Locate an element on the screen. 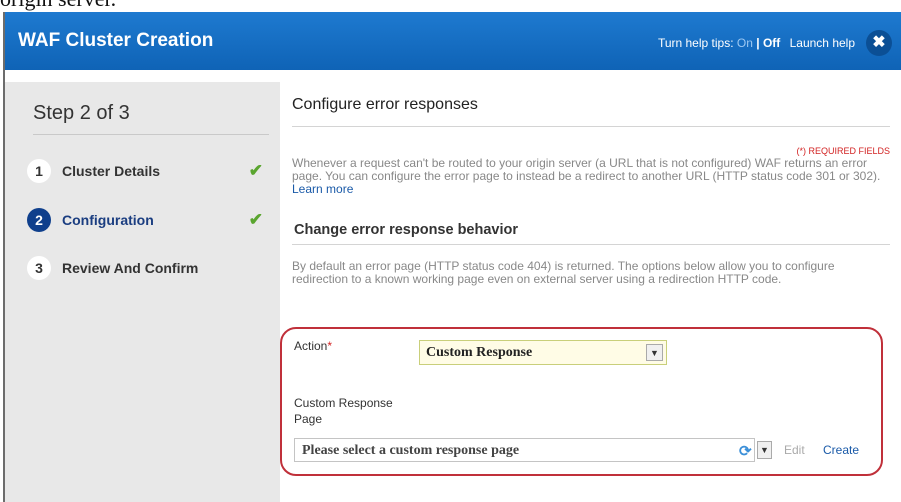  step-review-and-confirm: 3 Review And Confirm is located at coordinates (149, 270).